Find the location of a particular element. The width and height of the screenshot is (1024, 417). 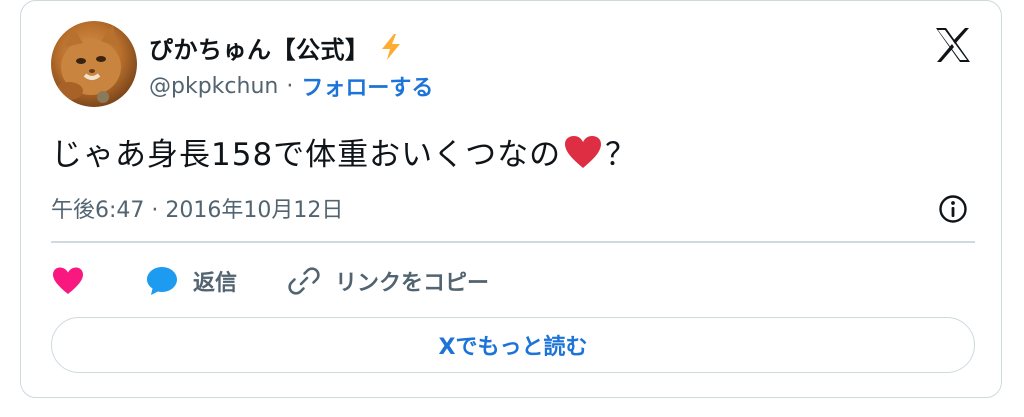

reply-label: 返信 is located at coordinates (215, 283).